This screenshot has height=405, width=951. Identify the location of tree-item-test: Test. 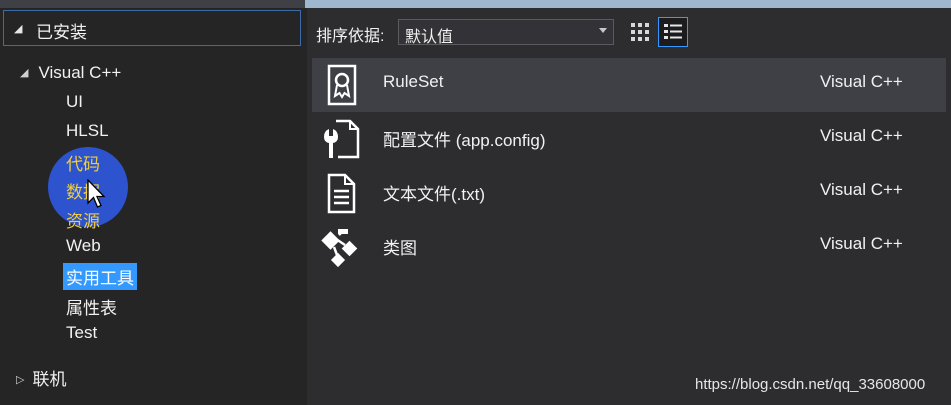
(81, 333).